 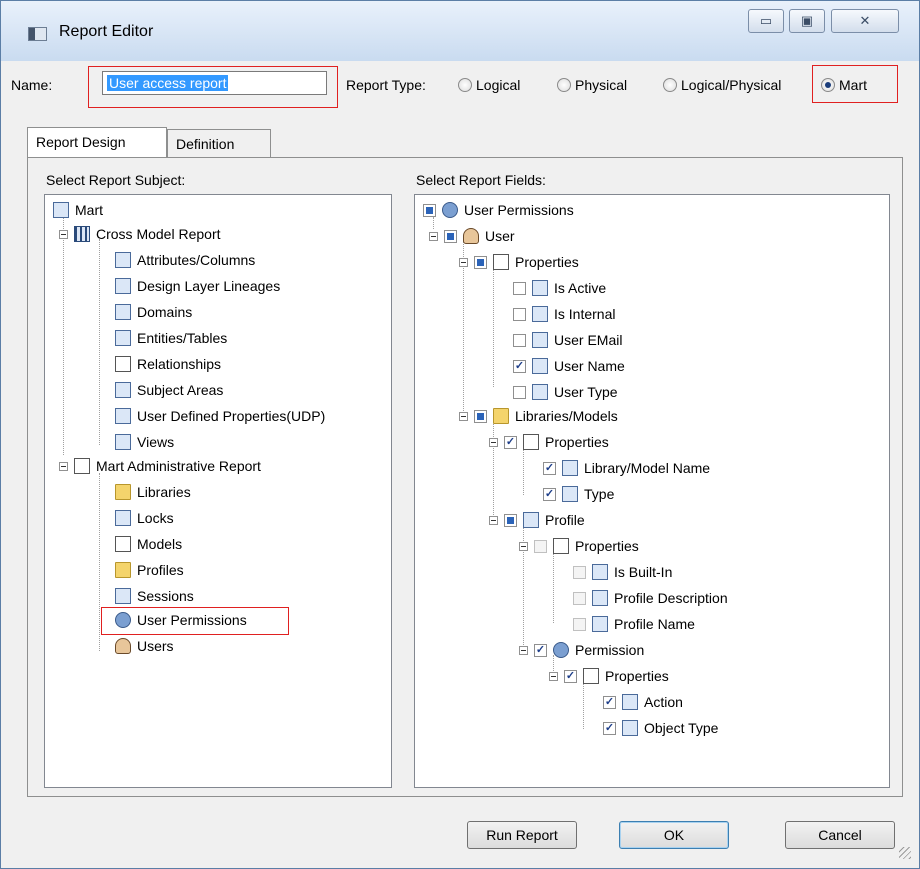 I want to click on field-profile-name: Profile Name, so click(x=634, y=624).